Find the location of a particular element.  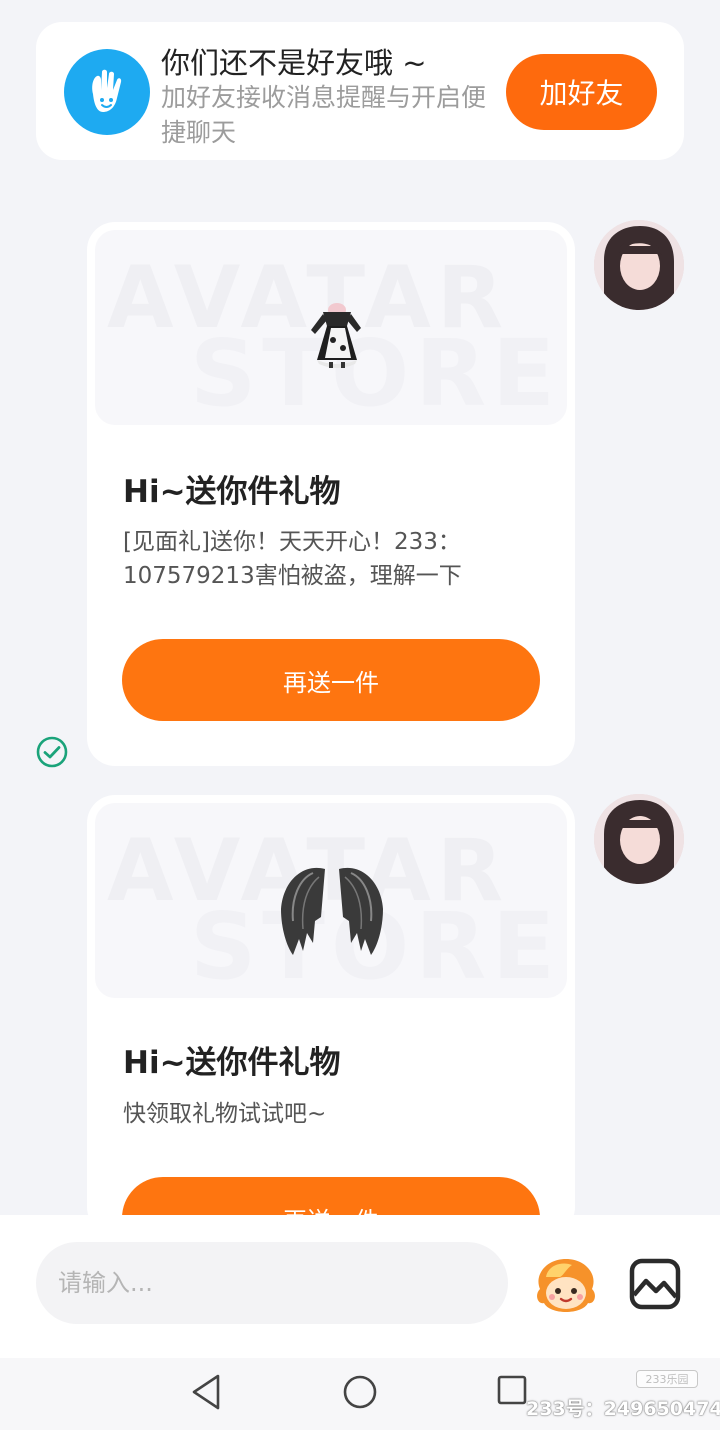

maid-dress-outfit-image is located at coordinates (336, 335).